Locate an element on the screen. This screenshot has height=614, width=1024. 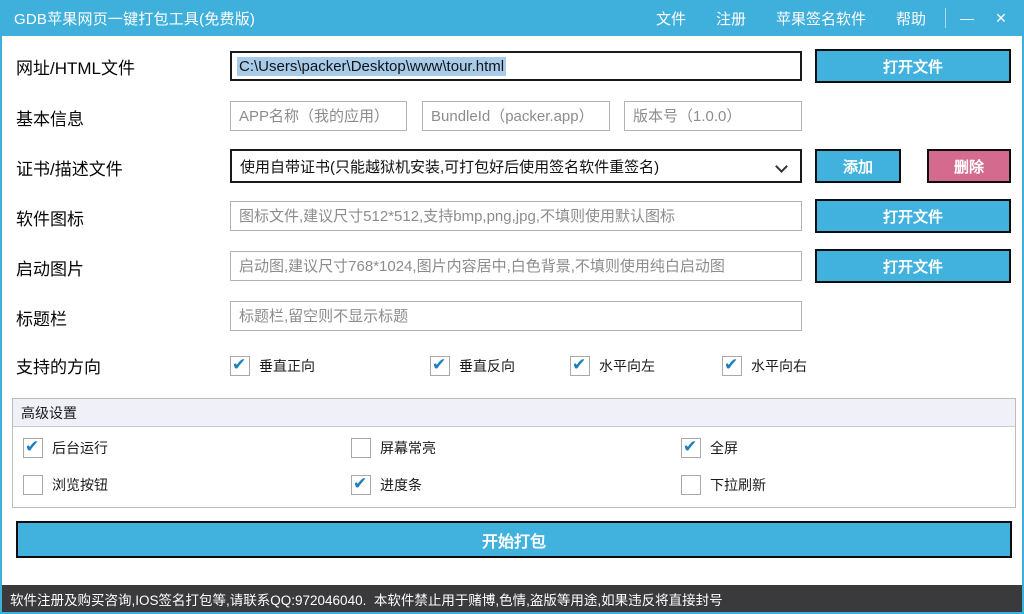
certificate-selected-option: 使用自带证书(只能越狱机安装,可打包好后使用签名软件重签名) is located at coordinates (450, 167).